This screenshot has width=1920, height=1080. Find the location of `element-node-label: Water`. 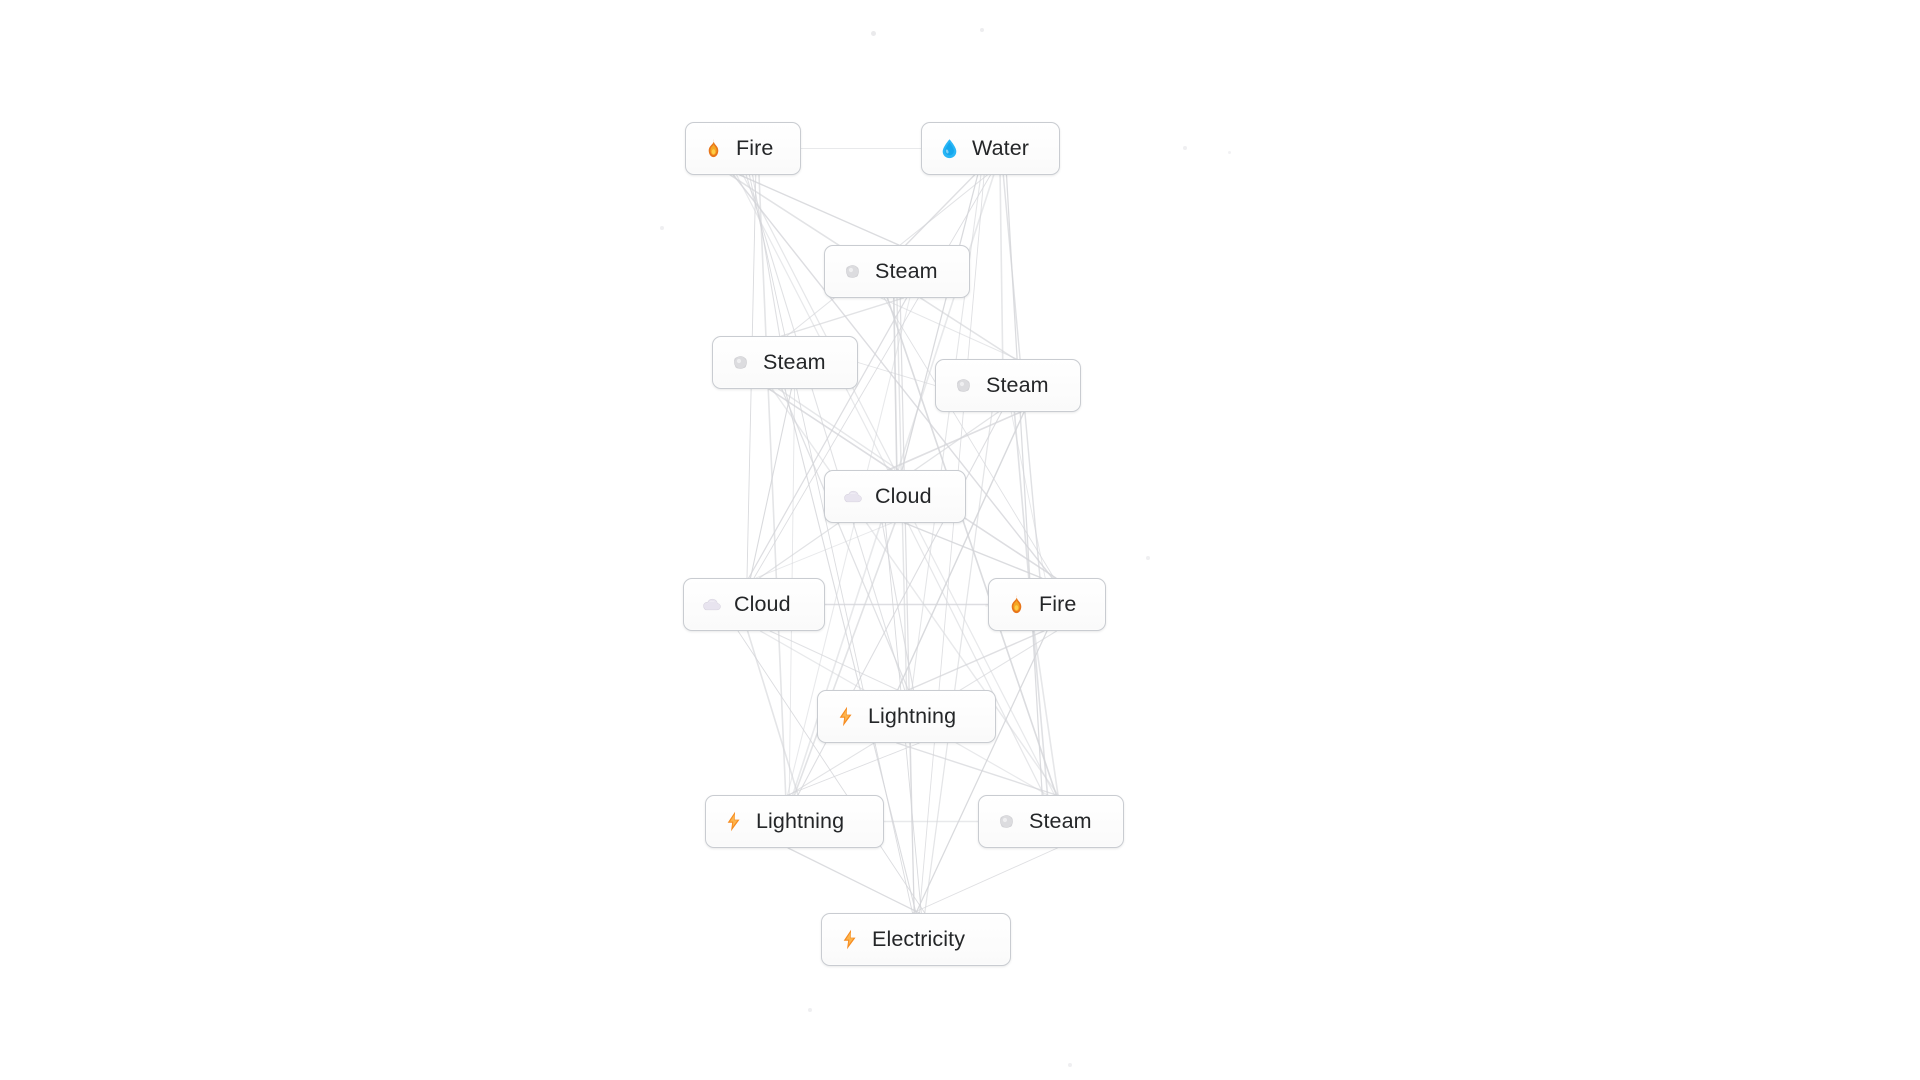

element-node-label: Water is located at coordinates (1001, 147).